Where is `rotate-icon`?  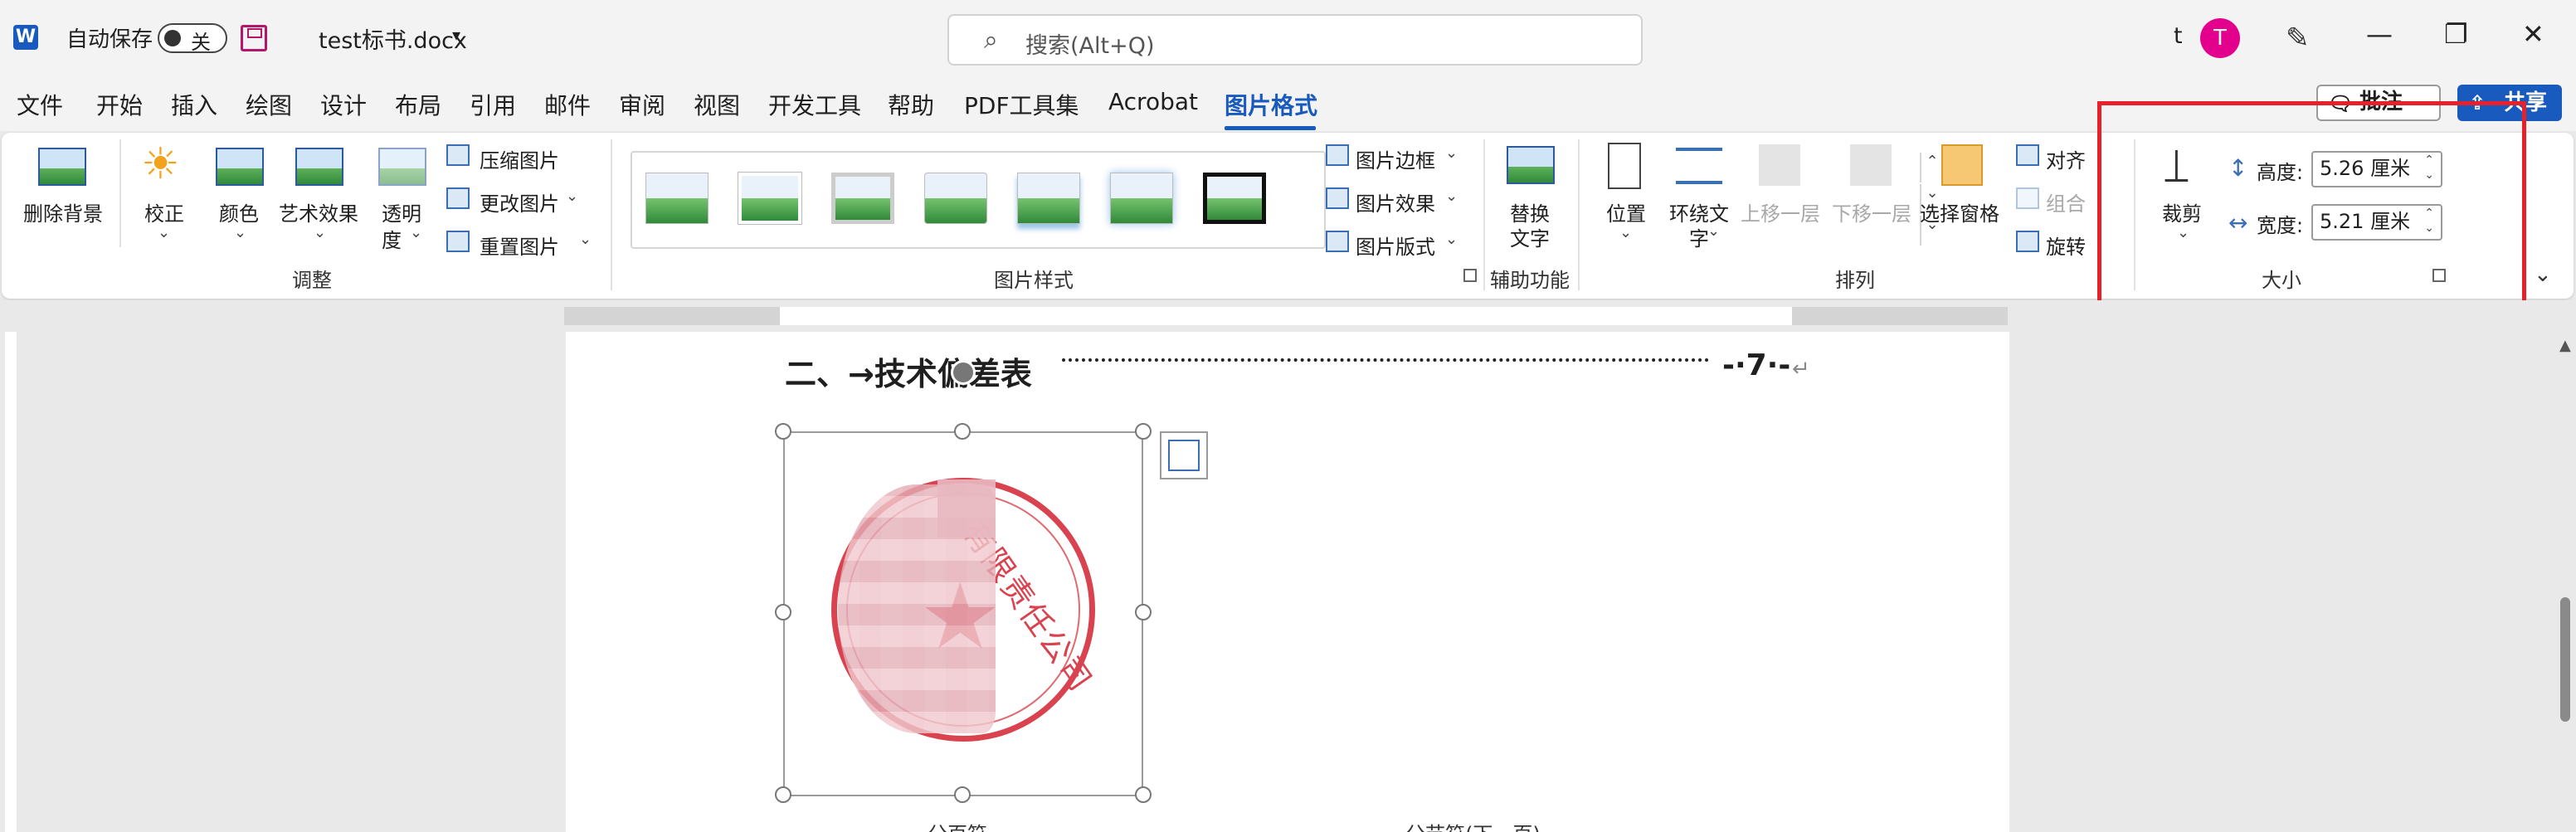 rotate-icon is located at coordinates (2027, 242).